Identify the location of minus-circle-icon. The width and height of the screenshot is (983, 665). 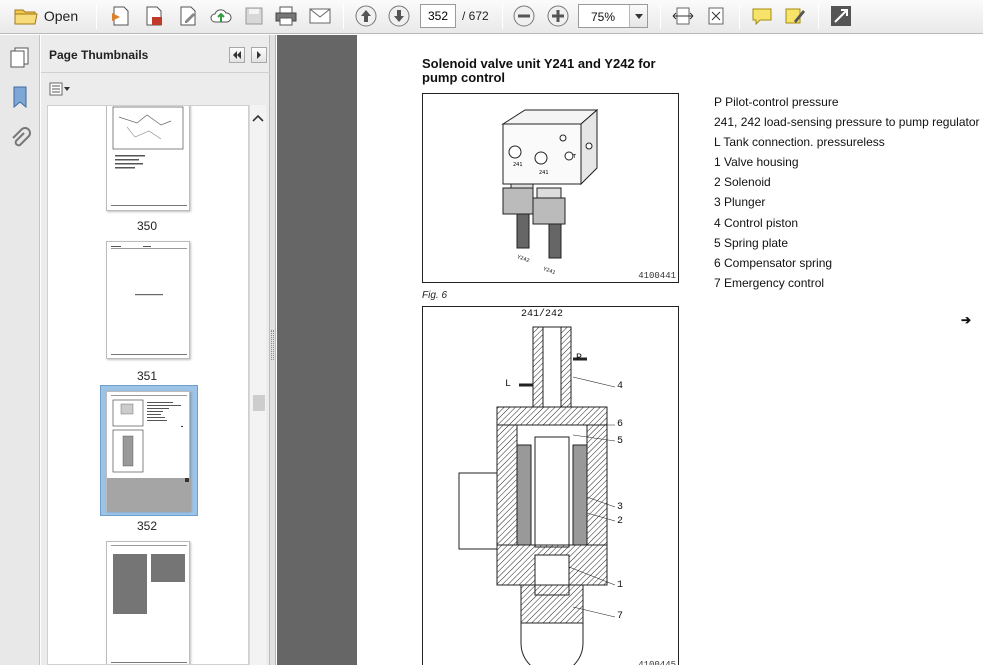
(524, 16).